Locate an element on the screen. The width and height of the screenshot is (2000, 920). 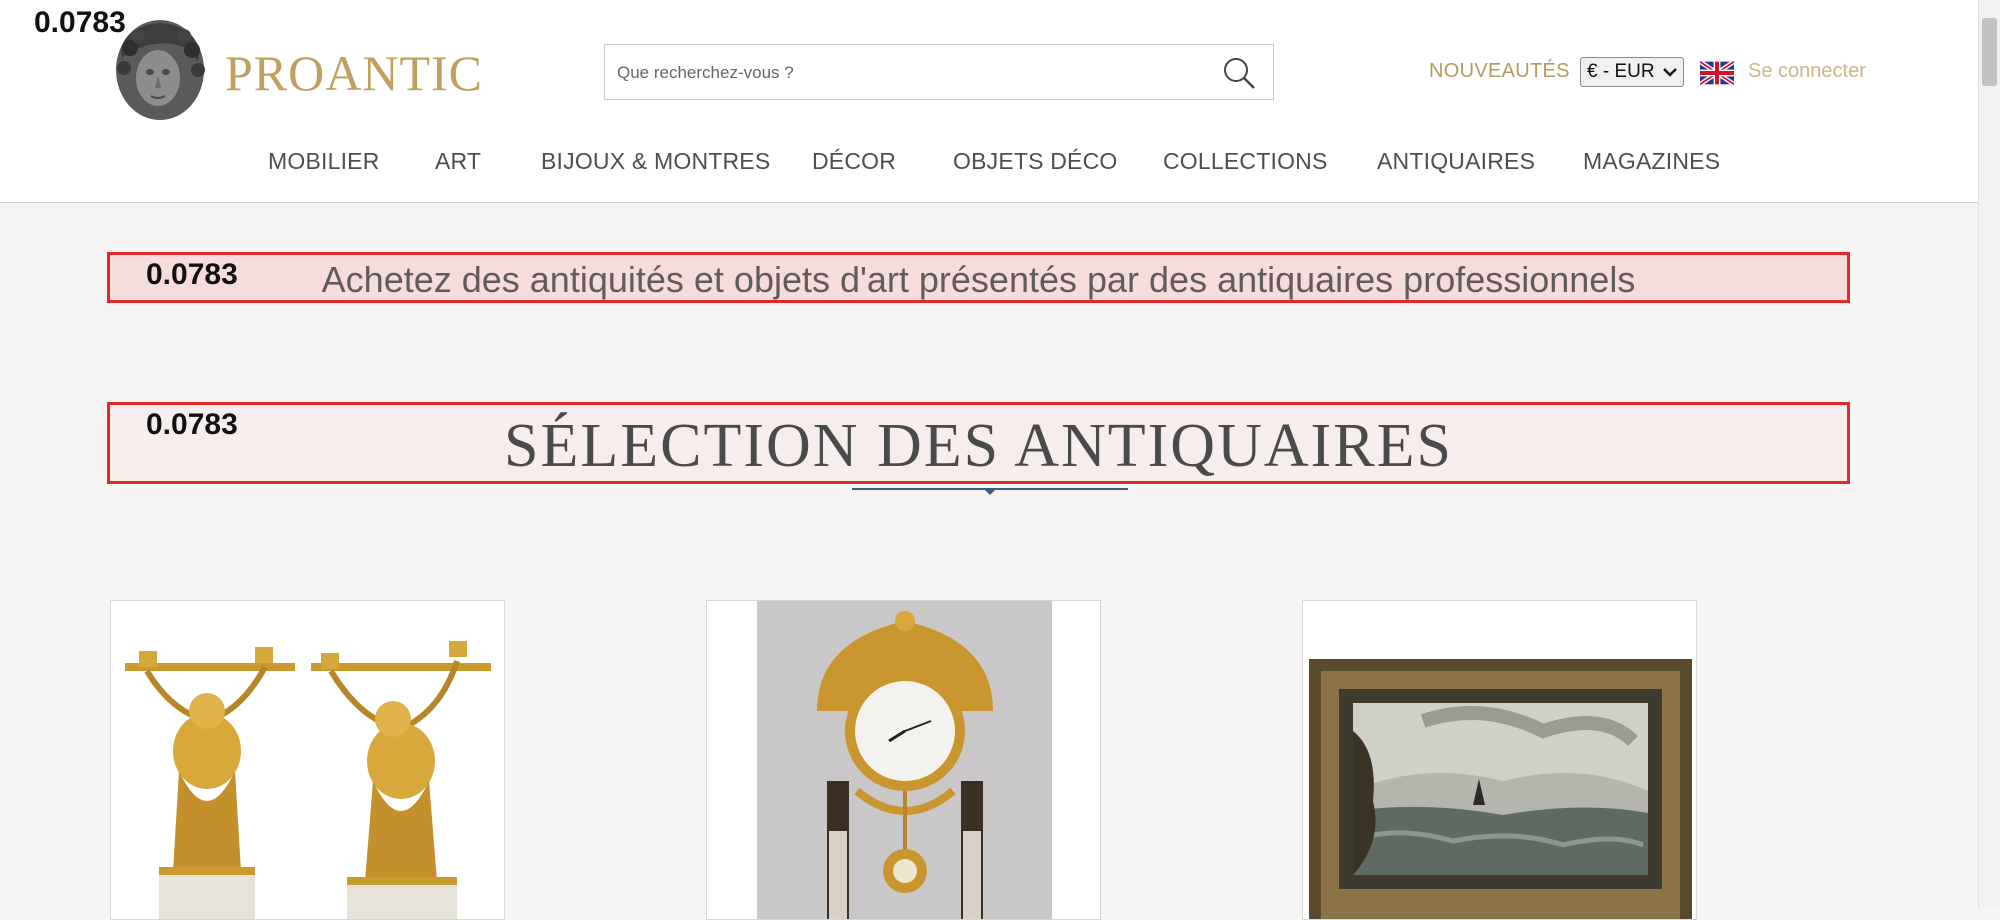
search-icon is located at coordinates (1239, 73).